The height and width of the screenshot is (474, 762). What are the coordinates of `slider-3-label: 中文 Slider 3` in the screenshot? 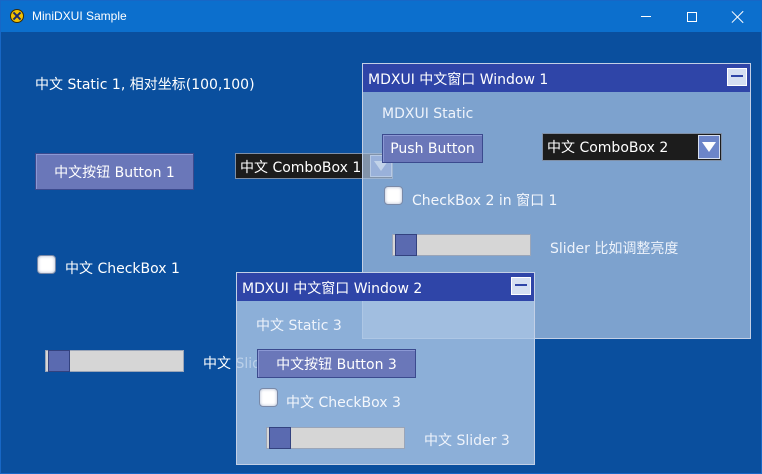 It's located at (467, 441).